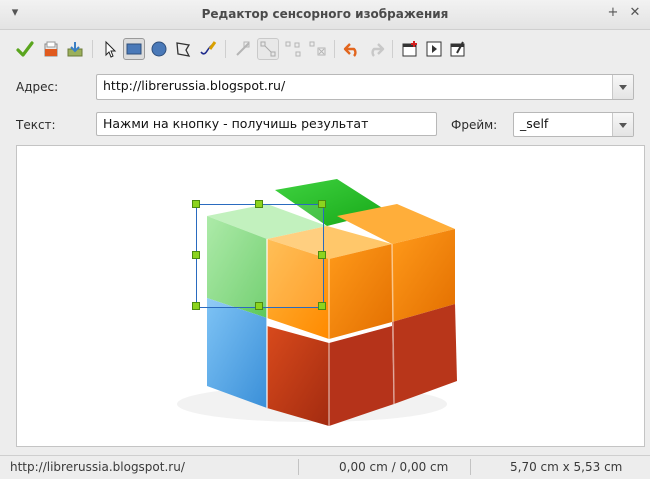  What do you see at coordinates (293, 49) in the screenshot?
I see `insert-points-icon` at bounding box center [293, 49].